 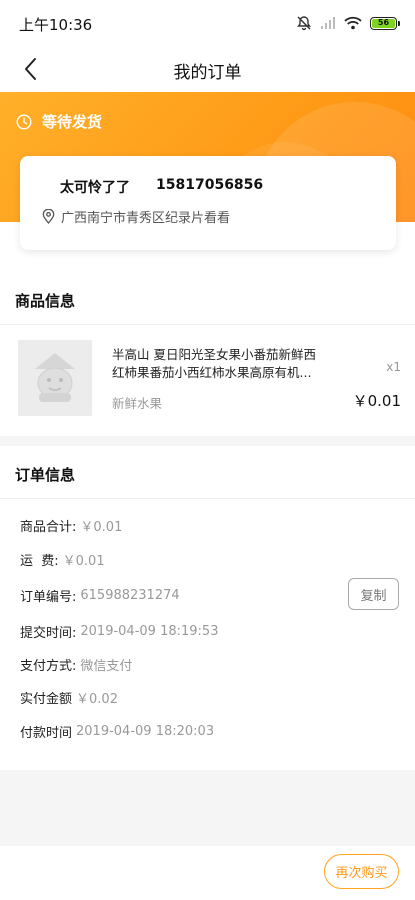 I want to click on address-line: 广西南宁市青秀区纪录片看看, so click(x=136, y=216).